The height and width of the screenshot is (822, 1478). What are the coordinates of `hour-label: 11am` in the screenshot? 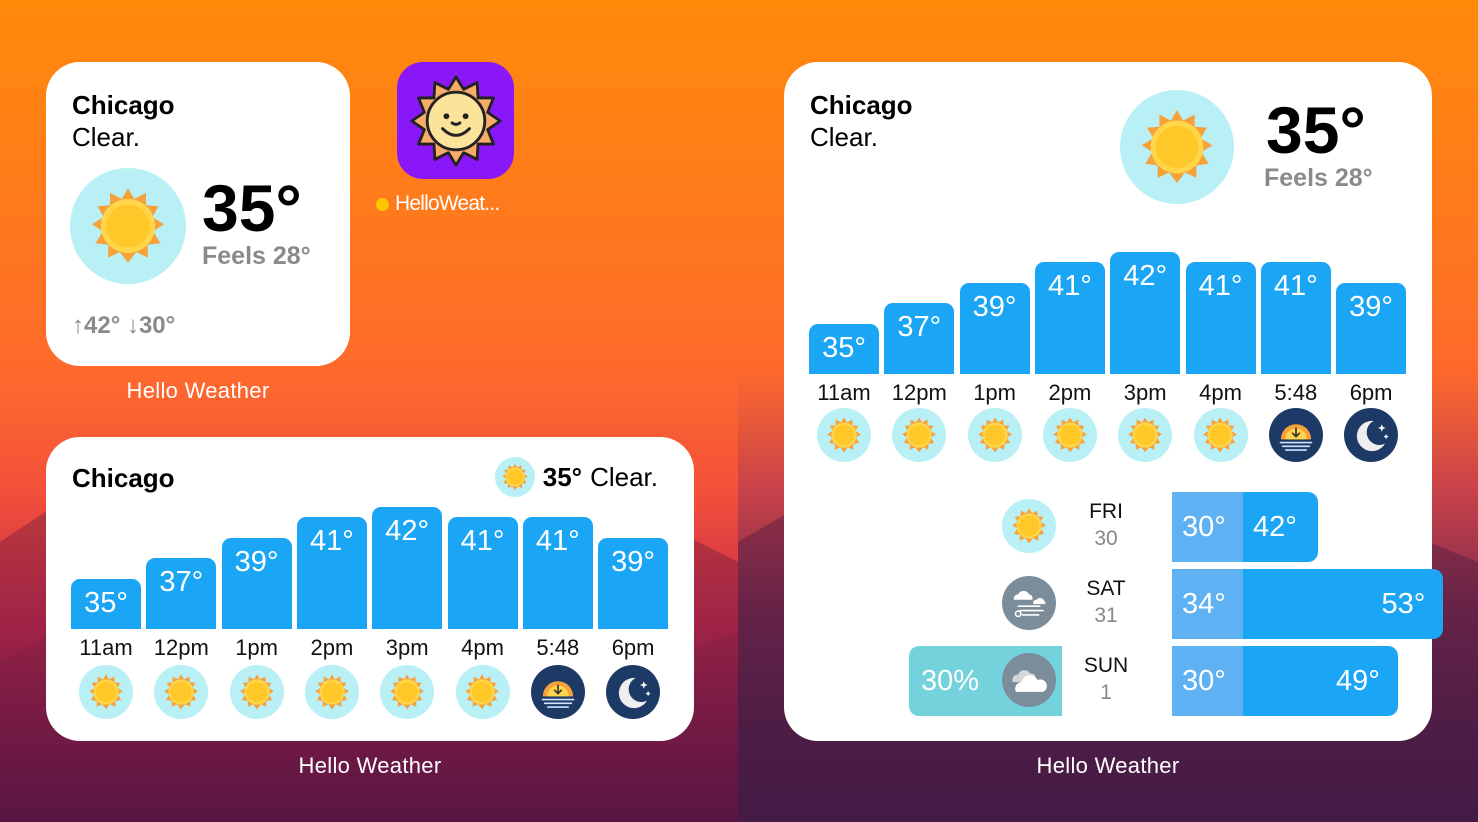 It's located at (844, 392).